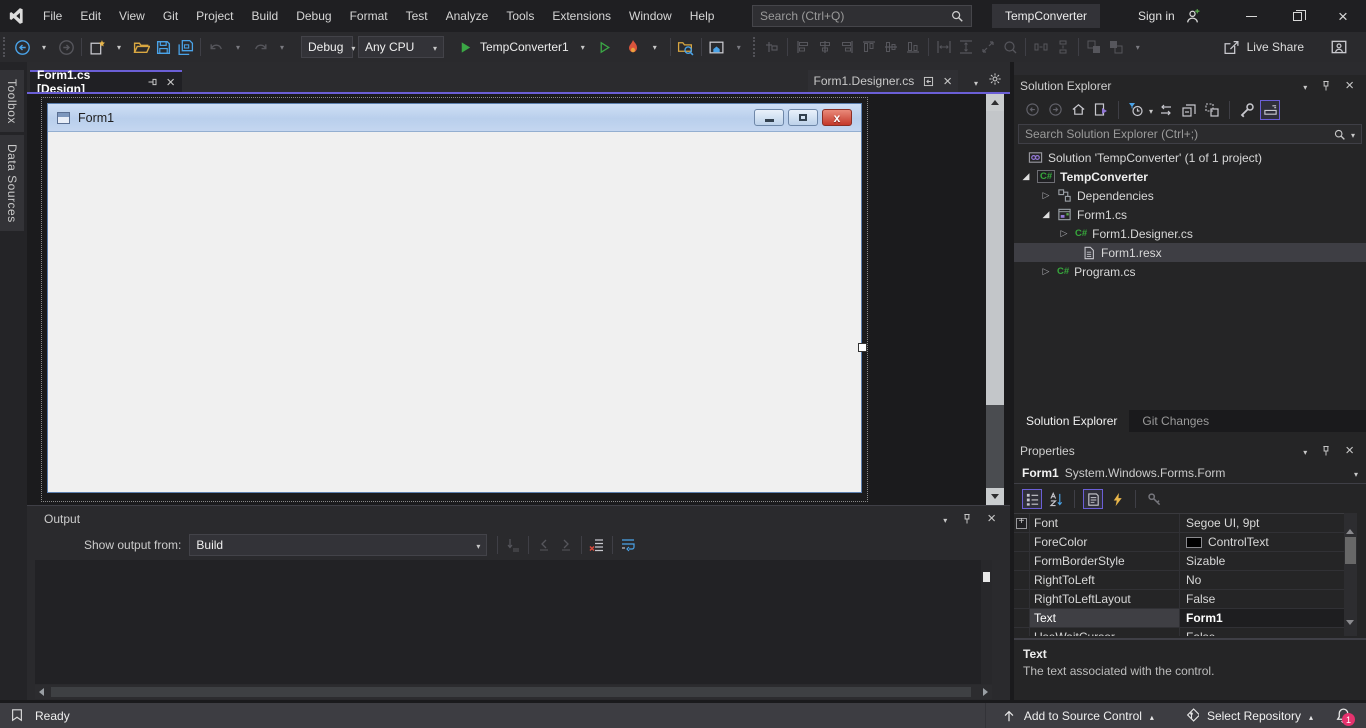 This screenshot has height=728, width=1366. I want to click on solution-explorer-dropdown, so click(1305, 86).